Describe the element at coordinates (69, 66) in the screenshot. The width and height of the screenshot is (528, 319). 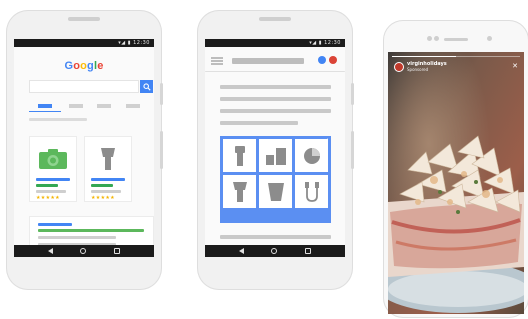
I see `logo-letter: G` at that location.